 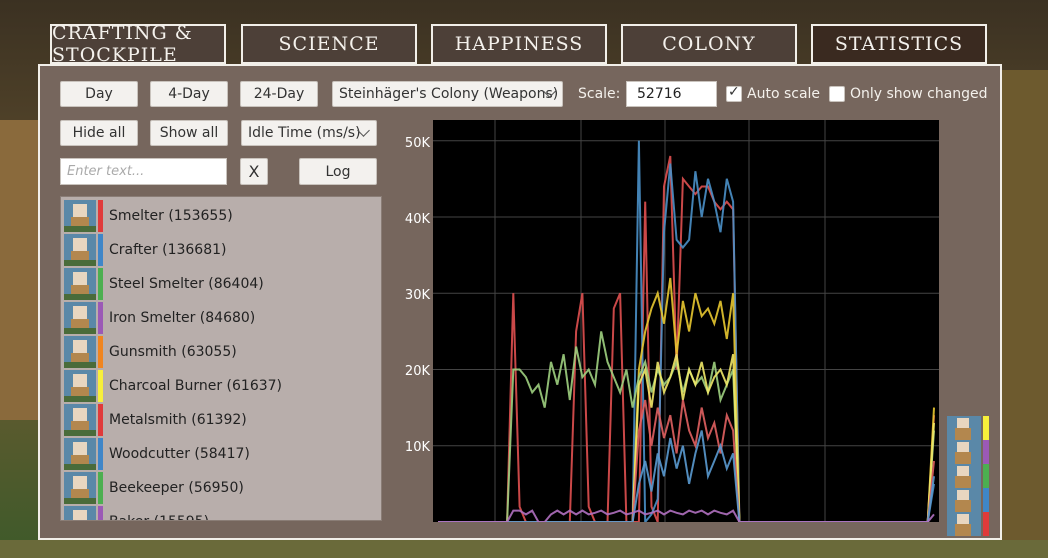 What do you see at coordinates (417, 295) in the screenshot?
I see `y-tick-label: 30K` at bounding box center [417, 295].